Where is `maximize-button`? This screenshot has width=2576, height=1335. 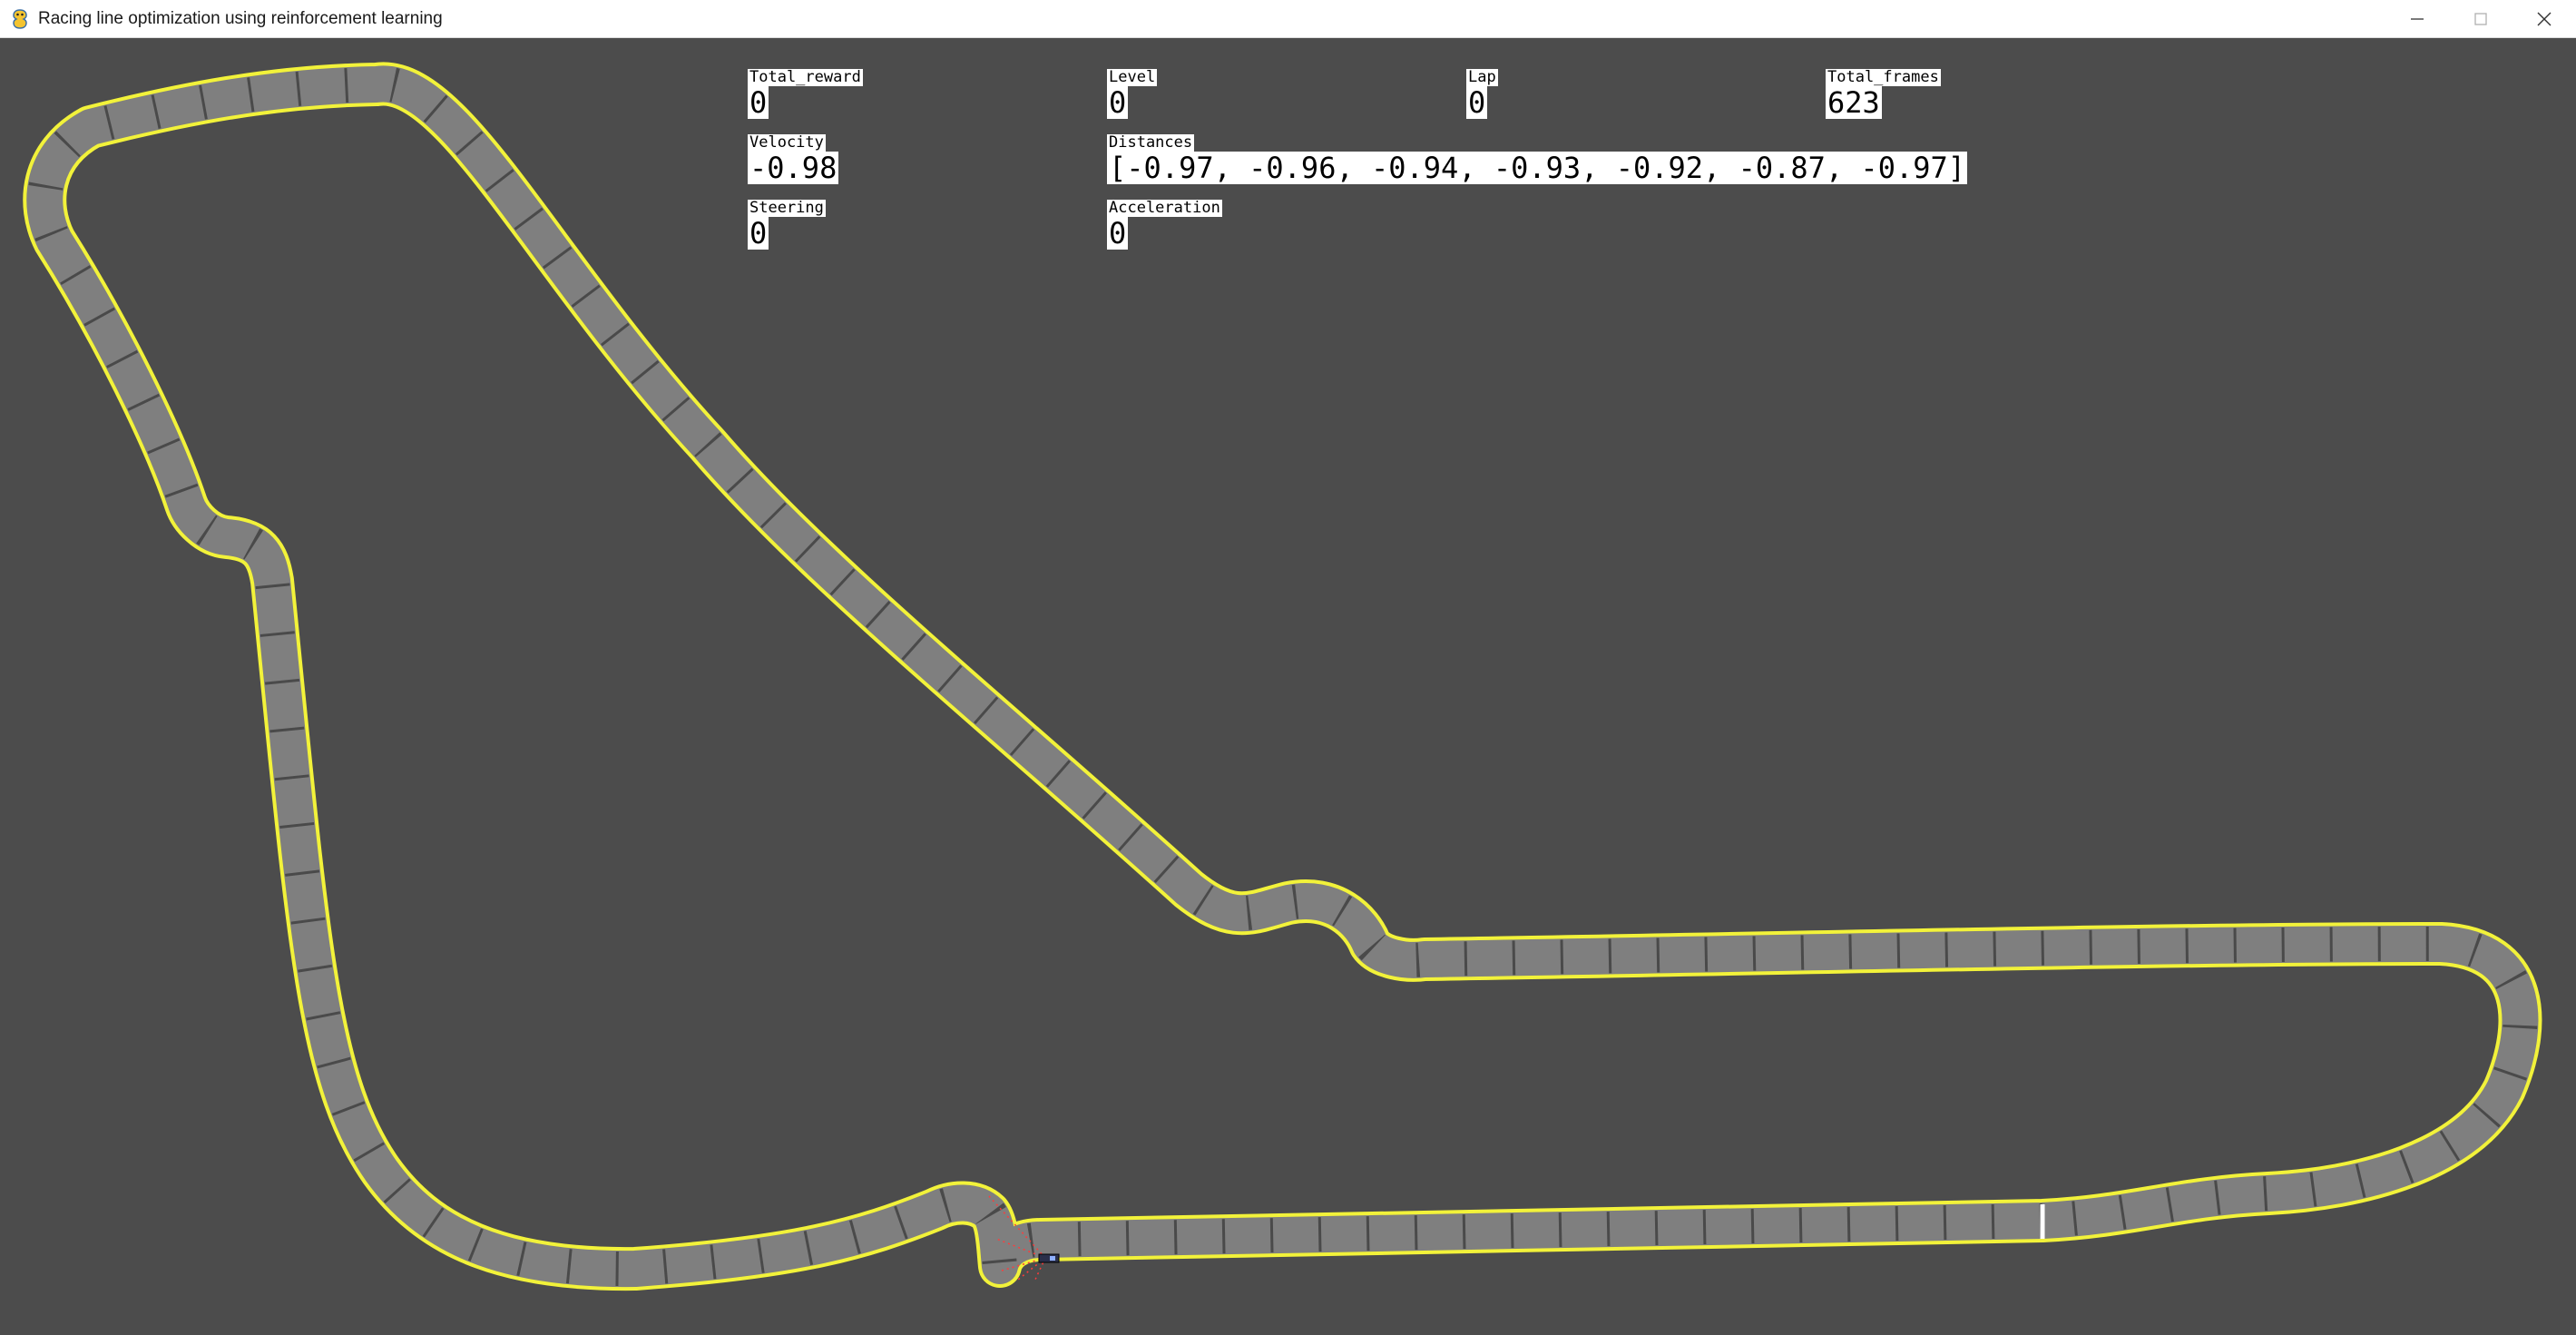 maximize-button is located at coordinates (2480, 19).